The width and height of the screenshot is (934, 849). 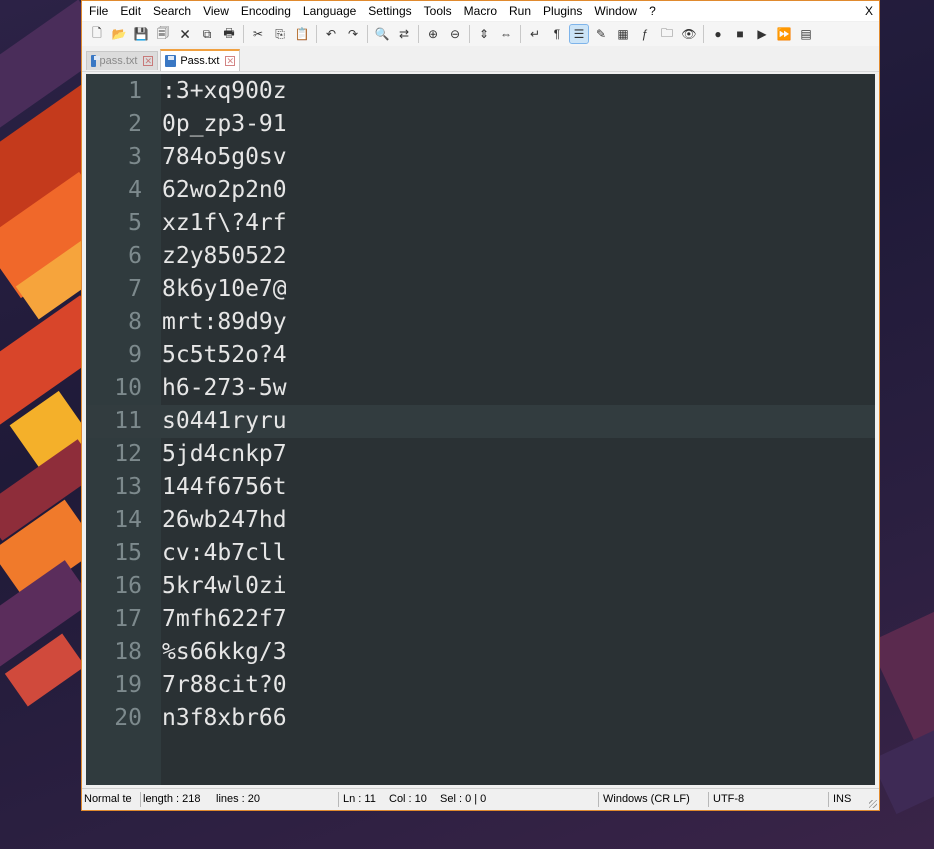 What do you see at coordinates (224, 223) in the screenshot?
I see `line-text: xz1f\?4rf` at bounding box center [224, 223].